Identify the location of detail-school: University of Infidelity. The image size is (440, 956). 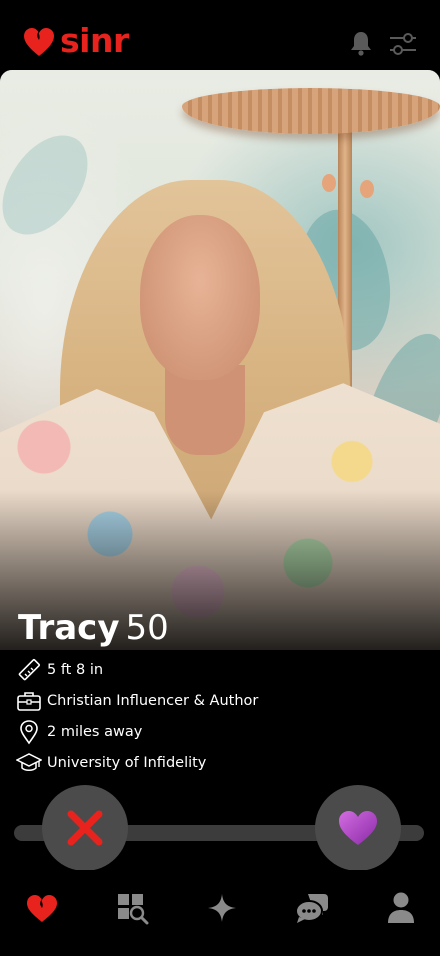
(216, 762).